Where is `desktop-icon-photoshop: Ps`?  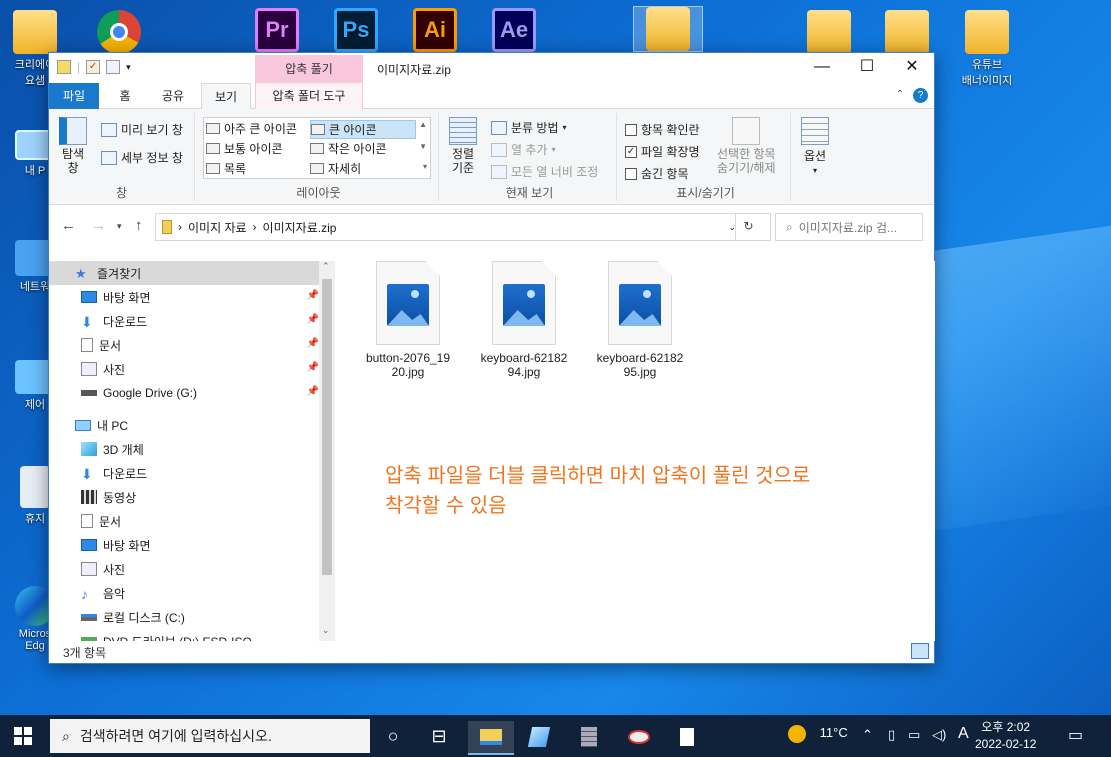 desktop-icon-photoshop: Ps is located at coordinates (356, 31).